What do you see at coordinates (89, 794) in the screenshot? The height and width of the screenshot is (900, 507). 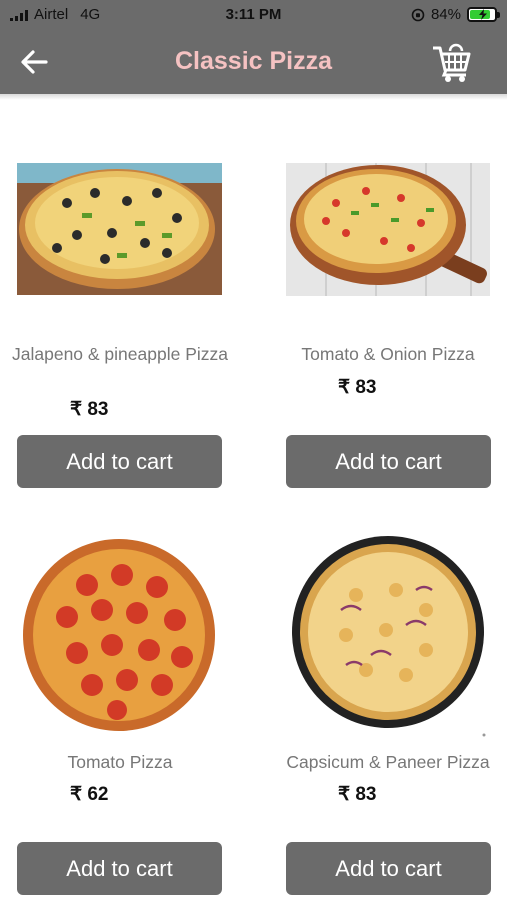 I see `product-price: ₹ 62` at bounding box center [89, 794].